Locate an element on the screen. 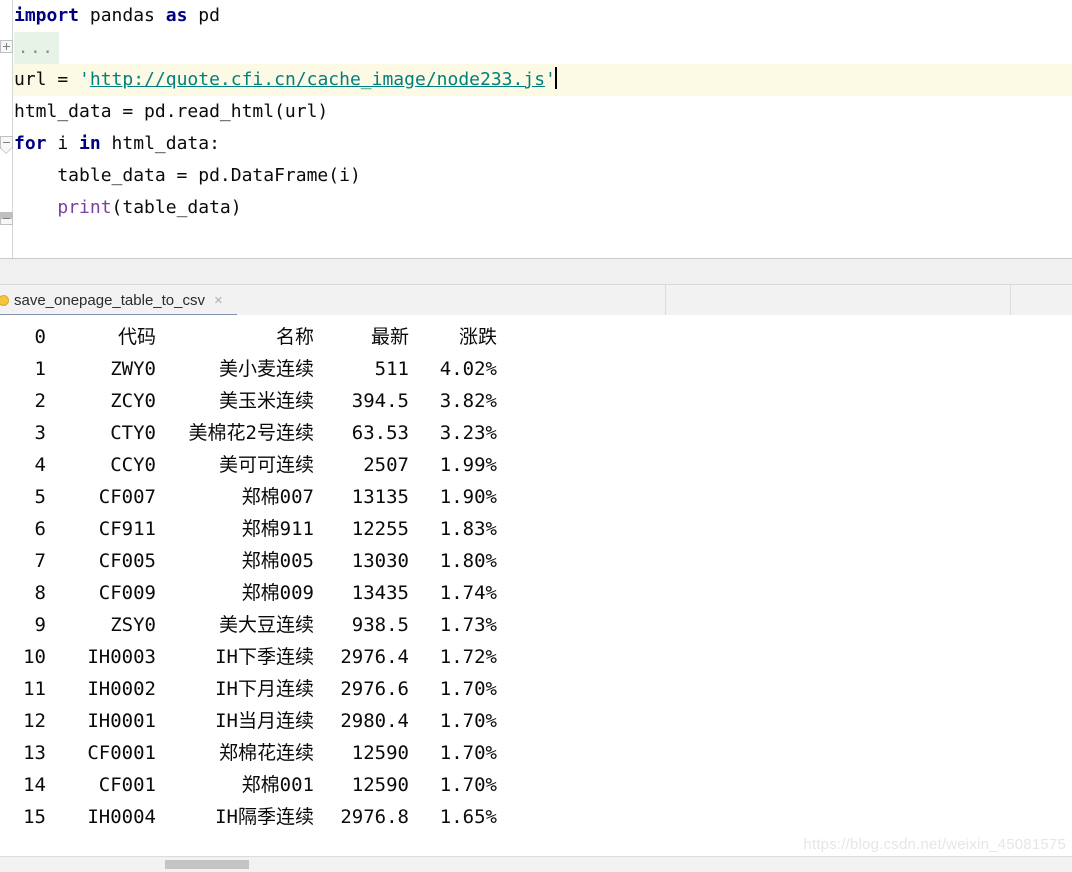  line-import-token-2: as is located at coordinates (176, 15).